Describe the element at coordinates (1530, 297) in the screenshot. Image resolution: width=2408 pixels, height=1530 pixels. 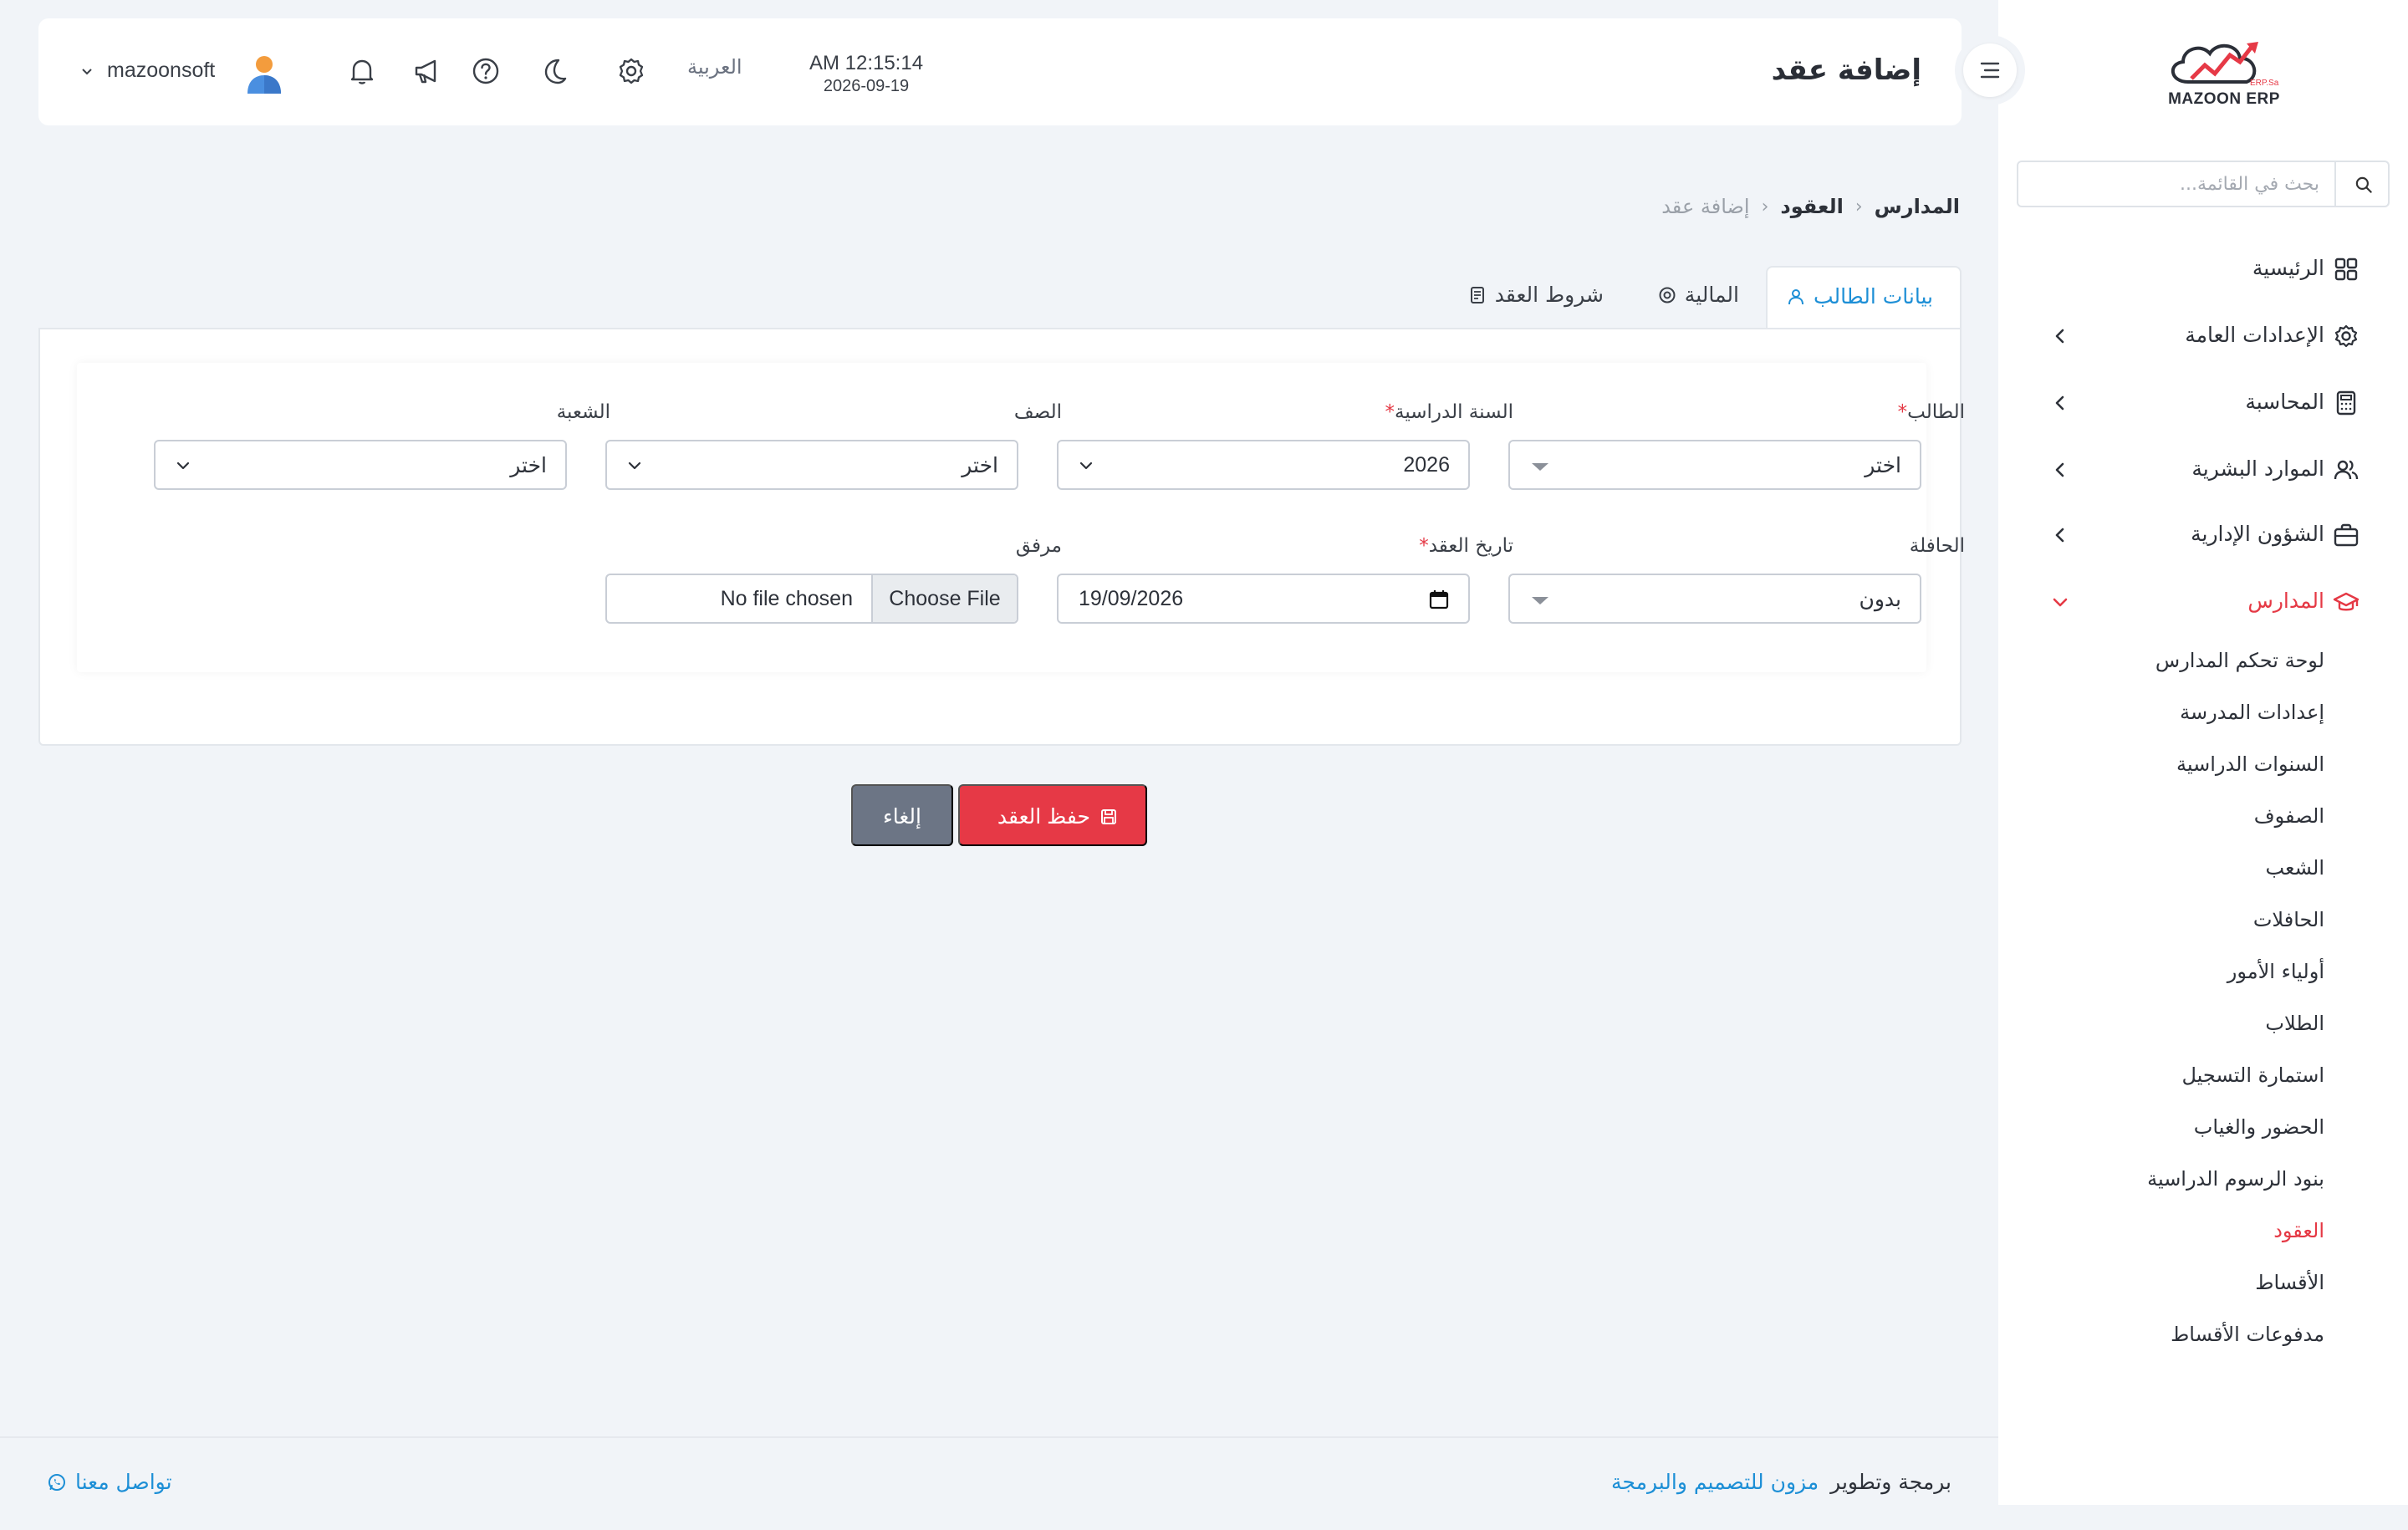
I see `tab-contract-terms: شروط العقد` at that location.